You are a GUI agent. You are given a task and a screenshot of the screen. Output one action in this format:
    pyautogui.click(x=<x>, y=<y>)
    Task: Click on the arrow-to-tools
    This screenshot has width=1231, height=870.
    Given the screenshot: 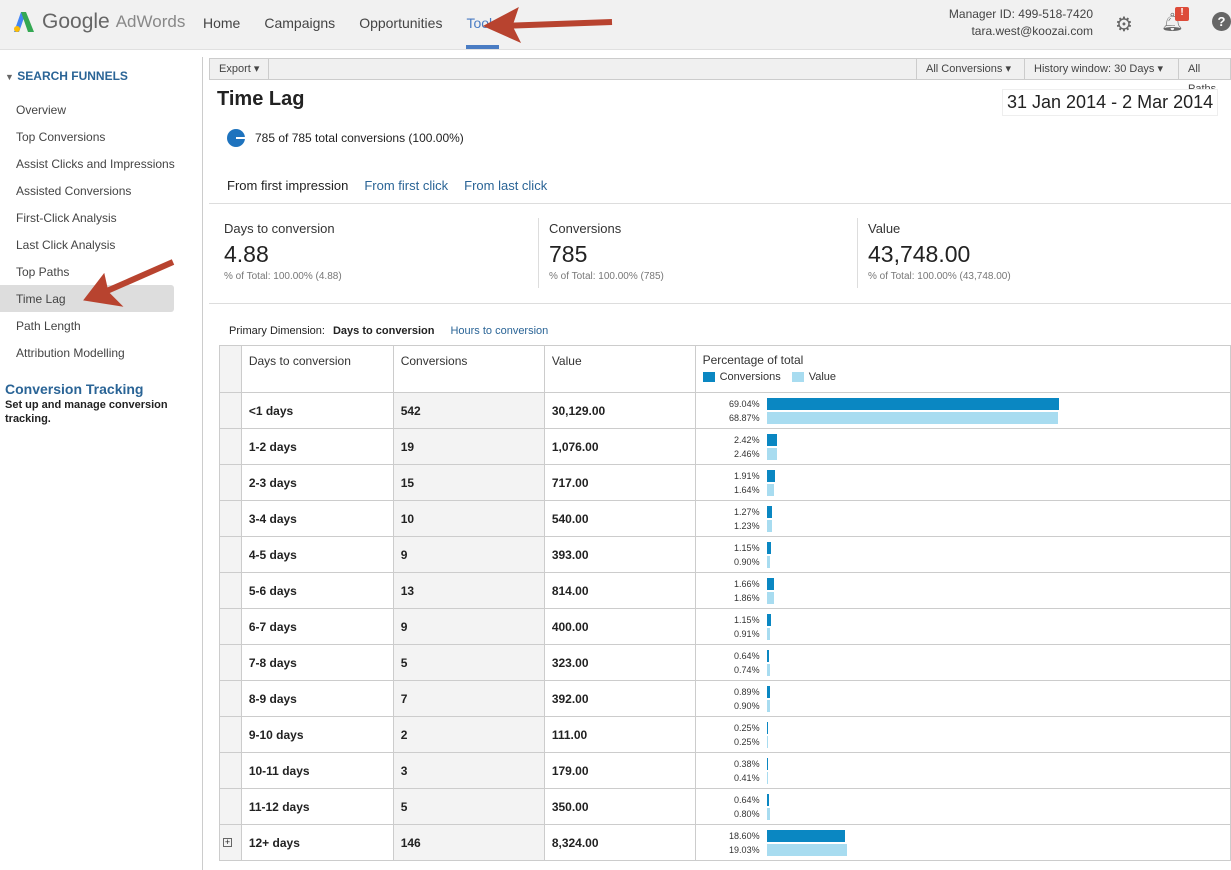 What is the action you would take?
    pyautogui.click(x=547, y=25)
    